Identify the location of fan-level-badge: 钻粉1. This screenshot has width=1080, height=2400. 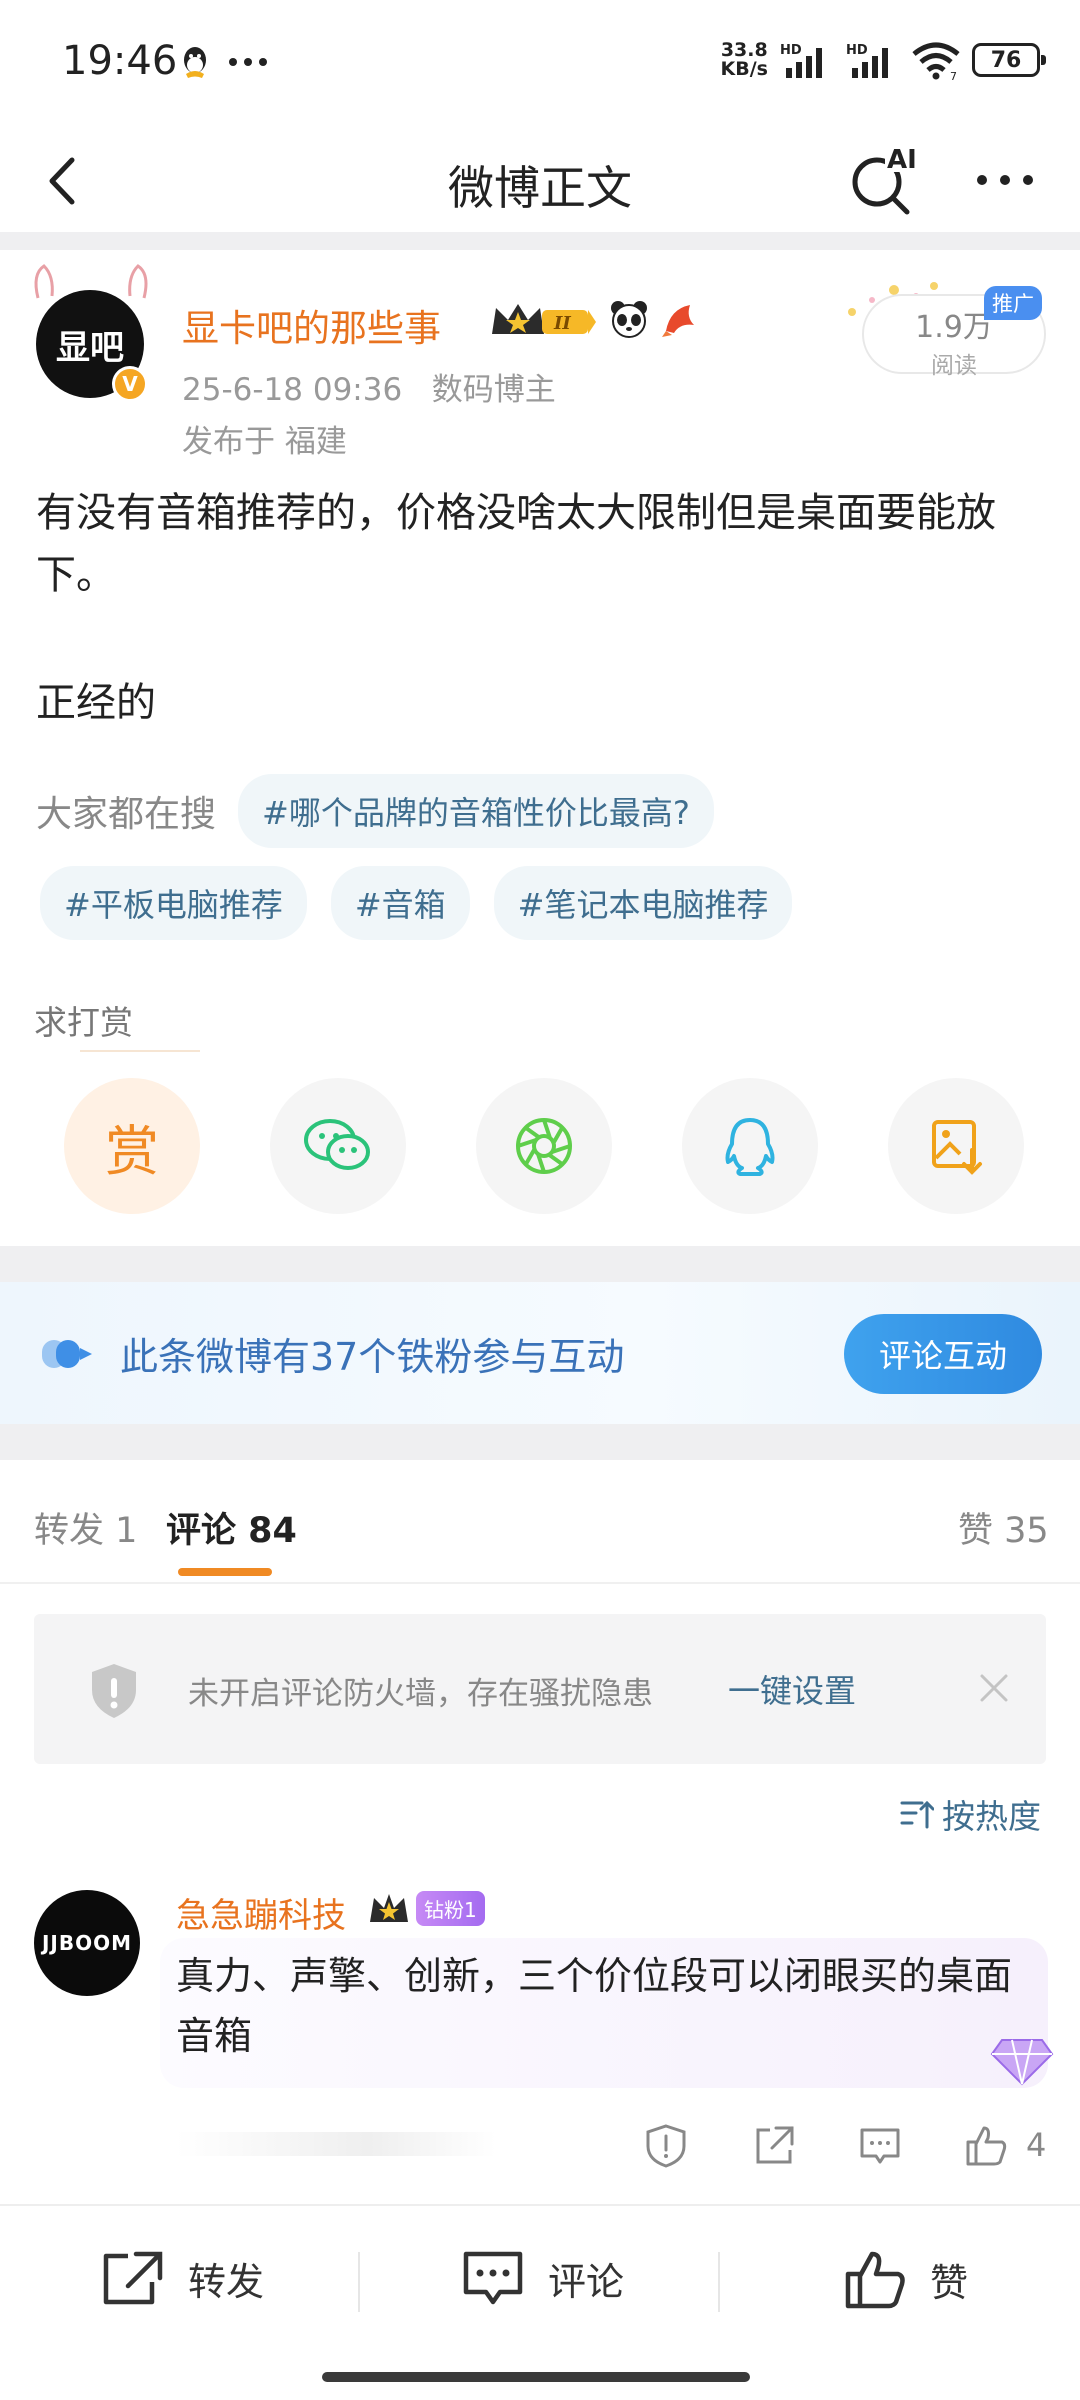
(450, 1908).